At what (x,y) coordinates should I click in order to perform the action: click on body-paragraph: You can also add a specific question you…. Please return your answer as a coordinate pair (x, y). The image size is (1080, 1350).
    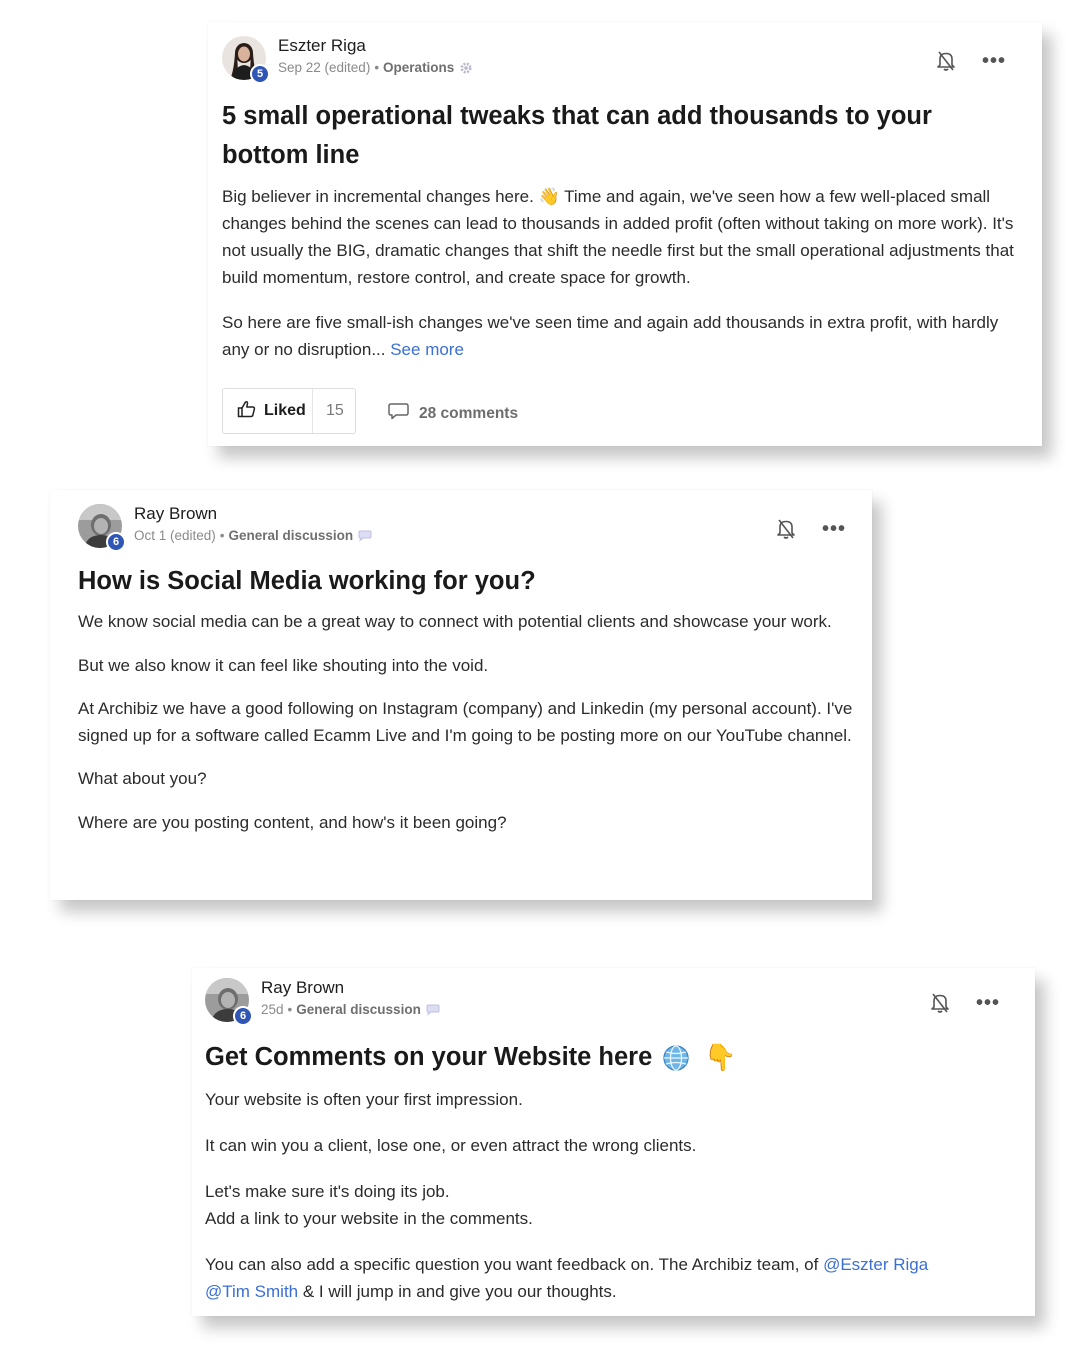
    Looking at the image, I should click on (605, 1278).